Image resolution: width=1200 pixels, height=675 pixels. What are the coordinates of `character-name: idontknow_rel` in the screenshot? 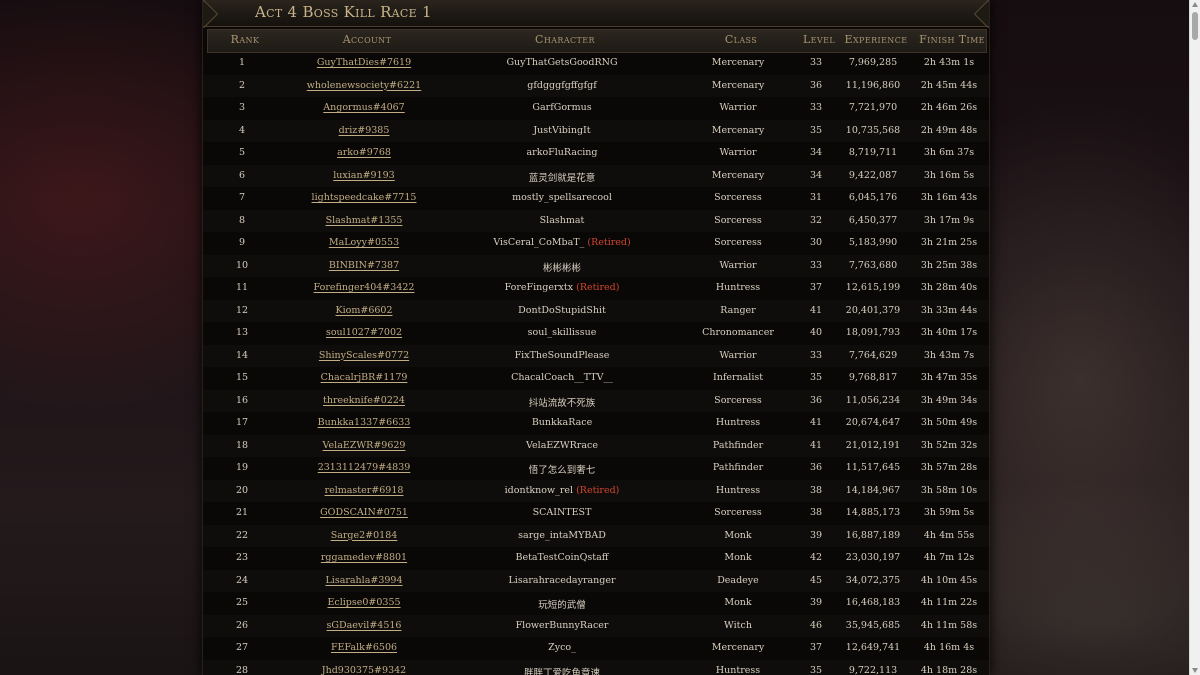 It's located at (539, 490).